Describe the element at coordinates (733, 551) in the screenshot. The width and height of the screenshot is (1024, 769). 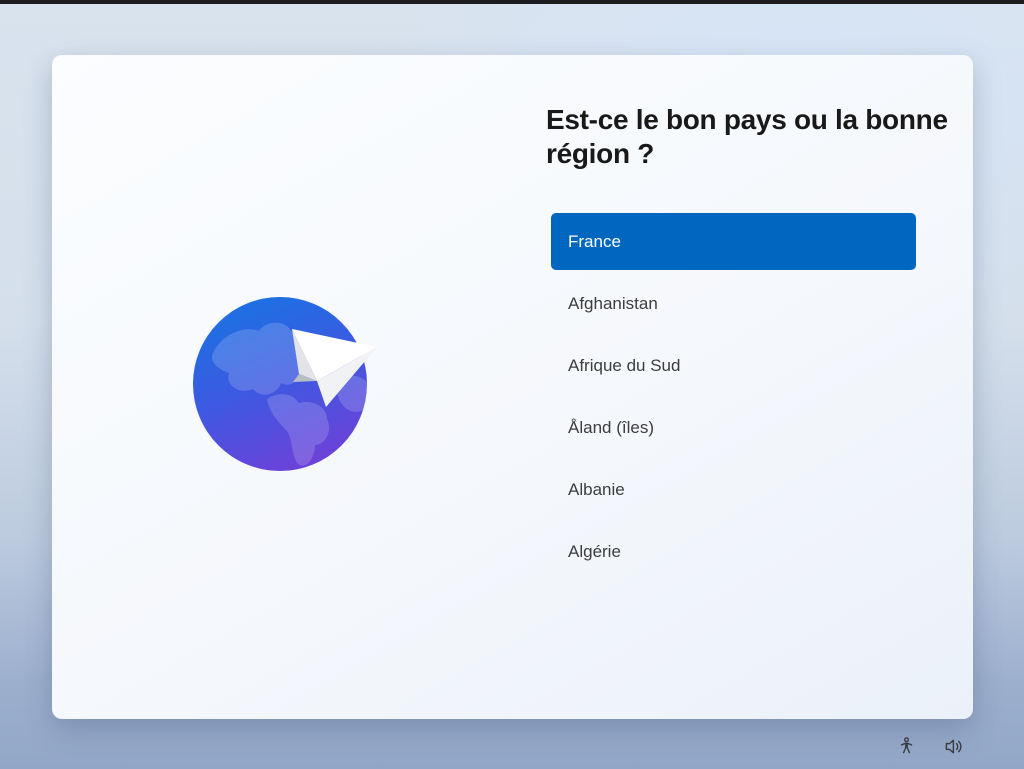
I see `country-option-algerie: Algérie` at that location.